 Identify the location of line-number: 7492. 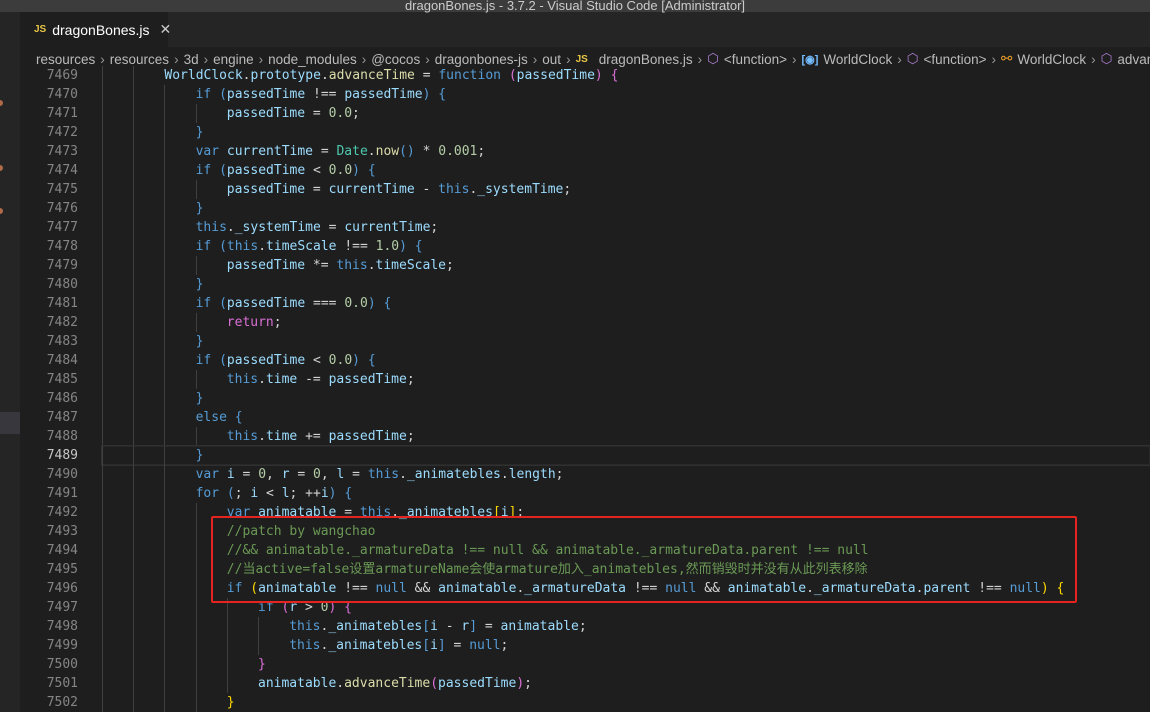
(49, 512).